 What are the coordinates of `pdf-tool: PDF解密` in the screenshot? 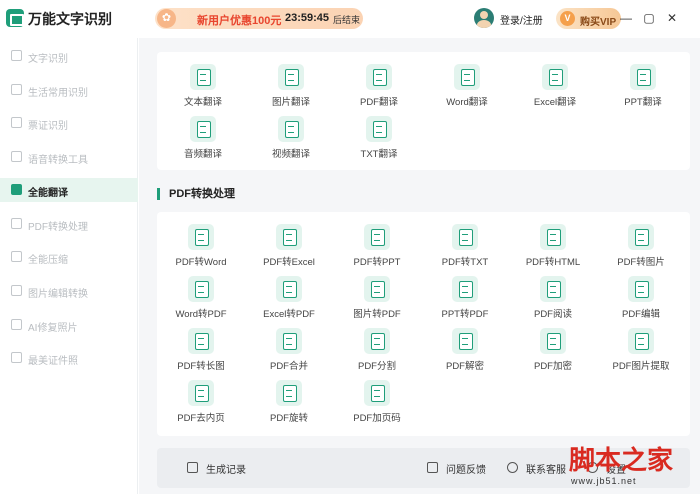 It's located at (463, 351).